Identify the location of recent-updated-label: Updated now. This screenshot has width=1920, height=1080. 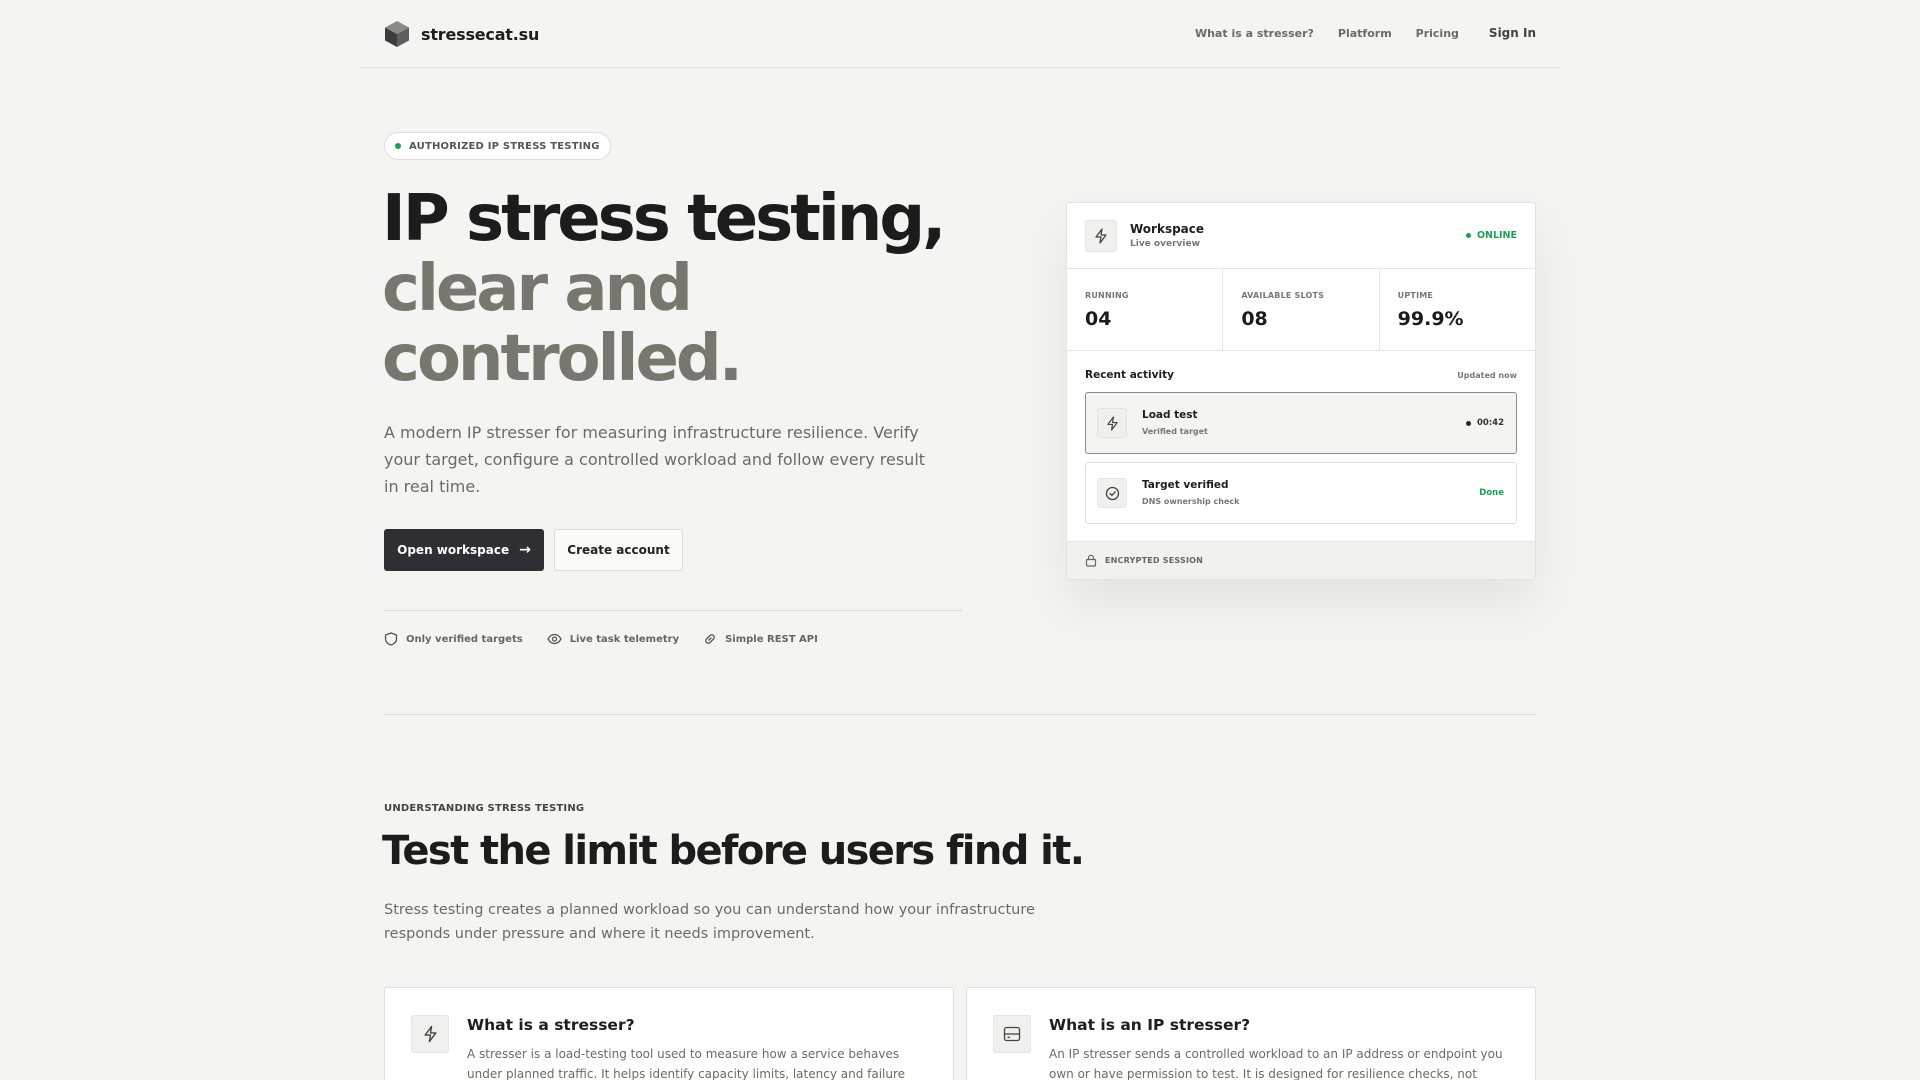
(1487, 375).